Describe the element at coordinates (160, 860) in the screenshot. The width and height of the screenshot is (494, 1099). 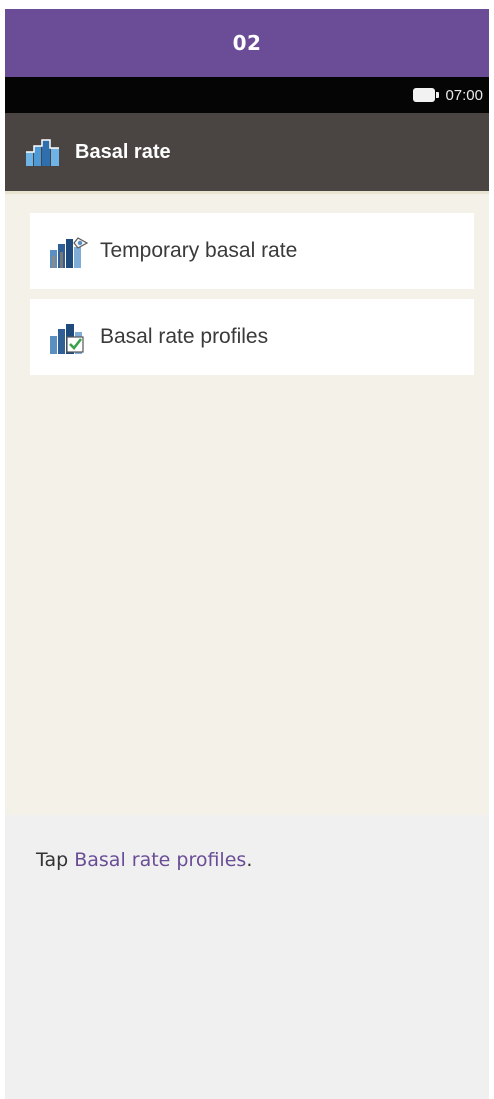
I see `instruction-link: Basal rate profiles` at that location.